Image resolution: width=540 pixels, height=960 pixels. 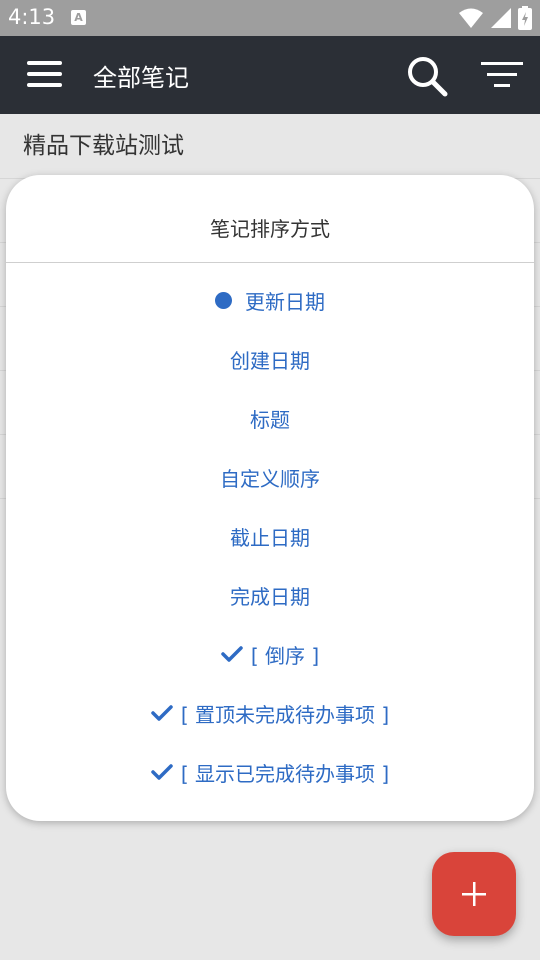 I want to click on wifi-icon, so click(x=471, y=18).